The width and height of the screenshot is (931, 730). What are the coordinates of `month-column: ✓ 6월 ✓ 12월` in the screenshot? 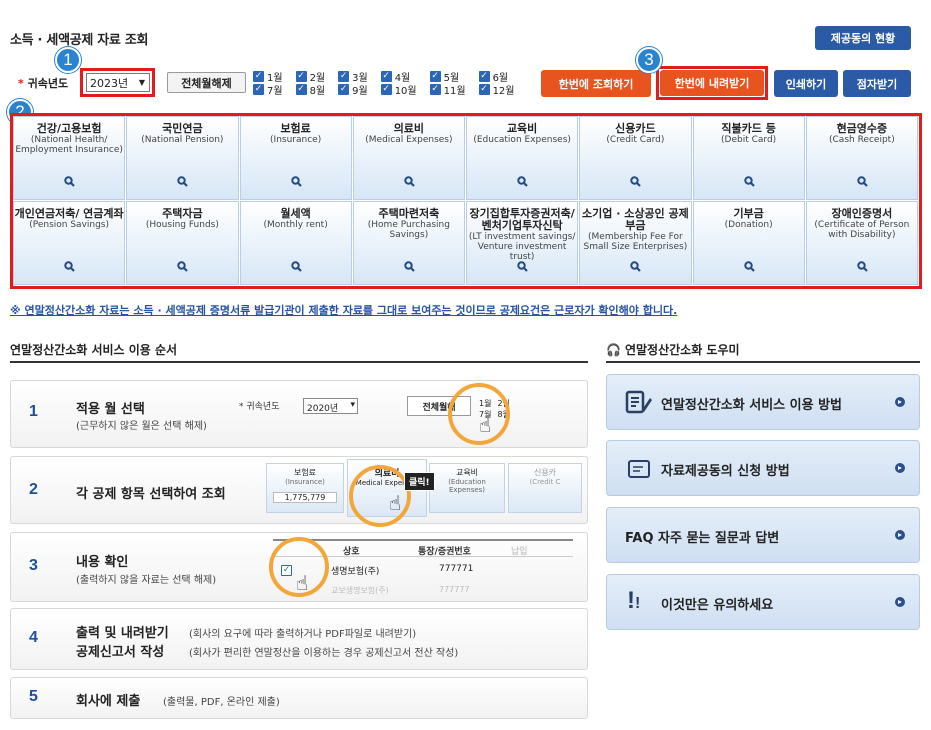 It's located at (496, 83).